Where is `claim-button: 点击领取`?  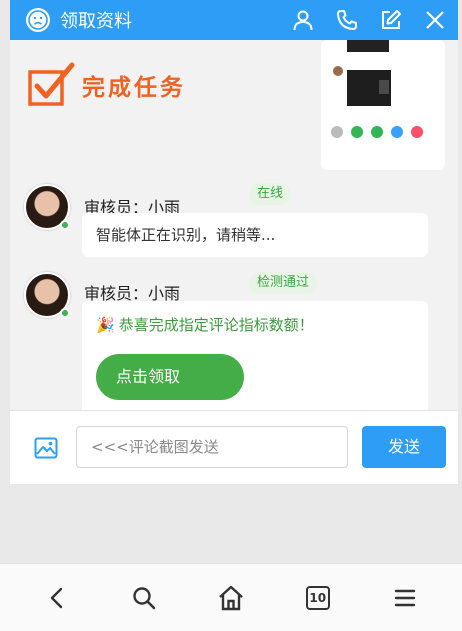 claim-button: 点击领取 is located at coordinates (170, 377).